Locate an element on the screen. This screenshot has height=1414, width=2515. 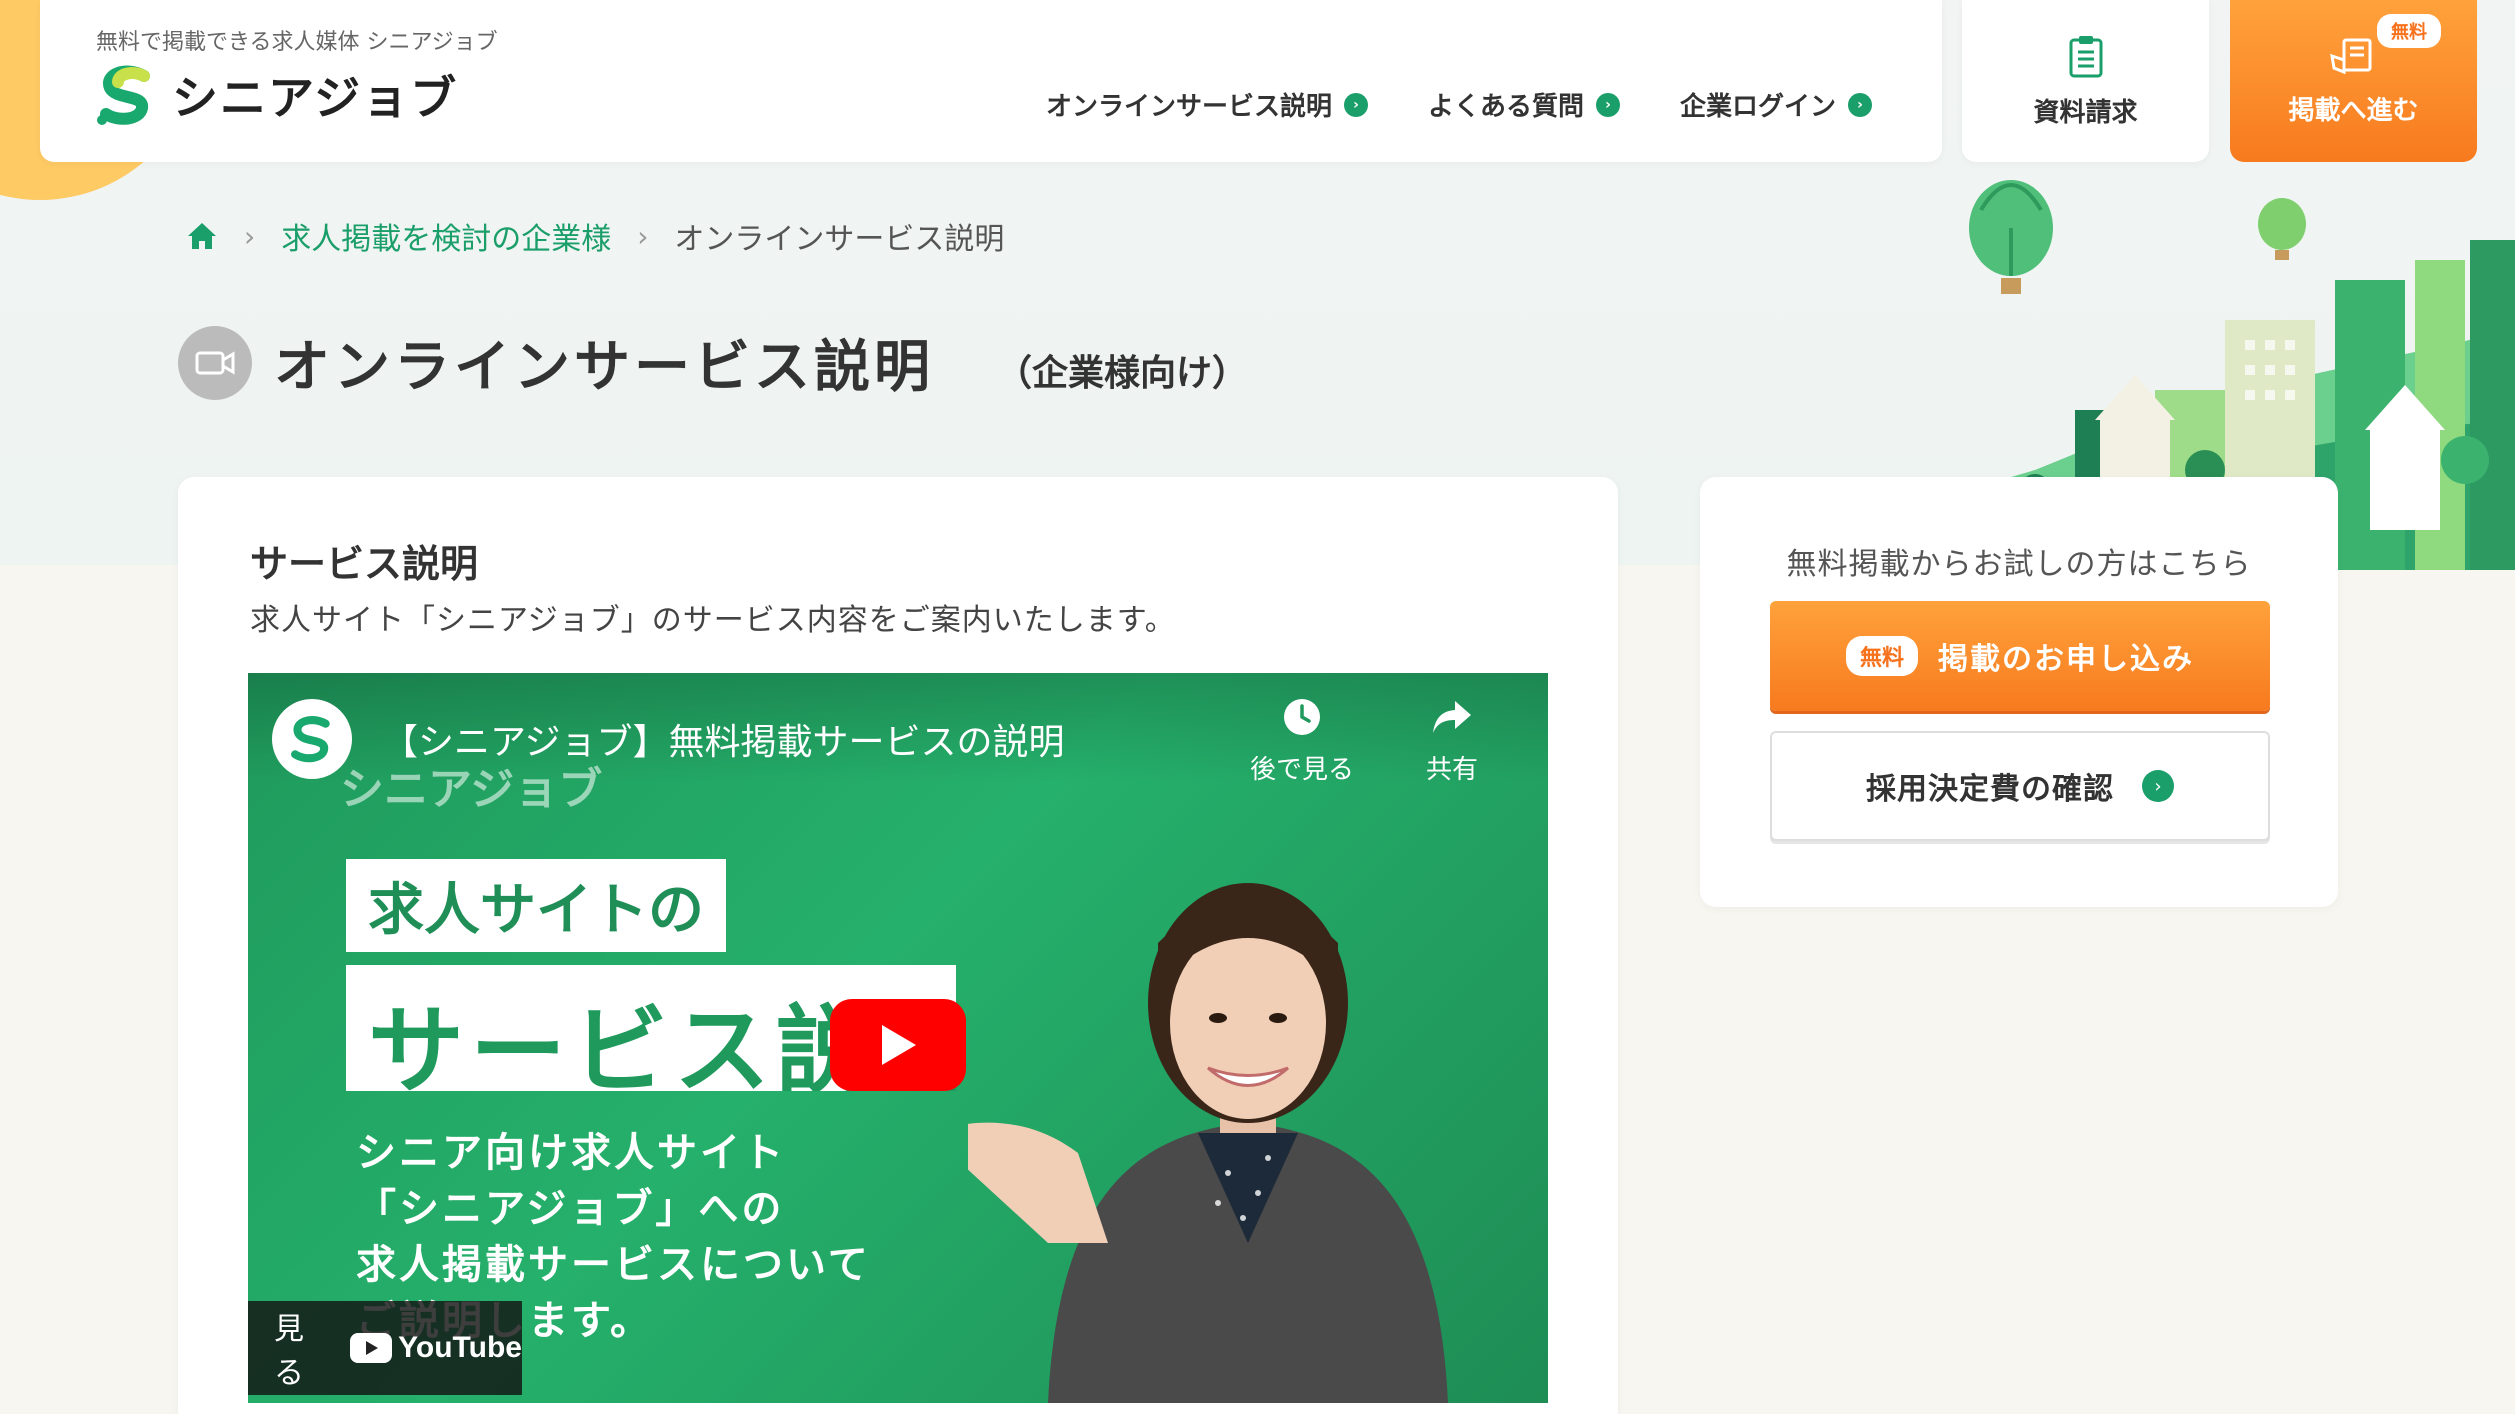
nav-company-login: 企業ログイン › is located at coordinates (1776, 104).